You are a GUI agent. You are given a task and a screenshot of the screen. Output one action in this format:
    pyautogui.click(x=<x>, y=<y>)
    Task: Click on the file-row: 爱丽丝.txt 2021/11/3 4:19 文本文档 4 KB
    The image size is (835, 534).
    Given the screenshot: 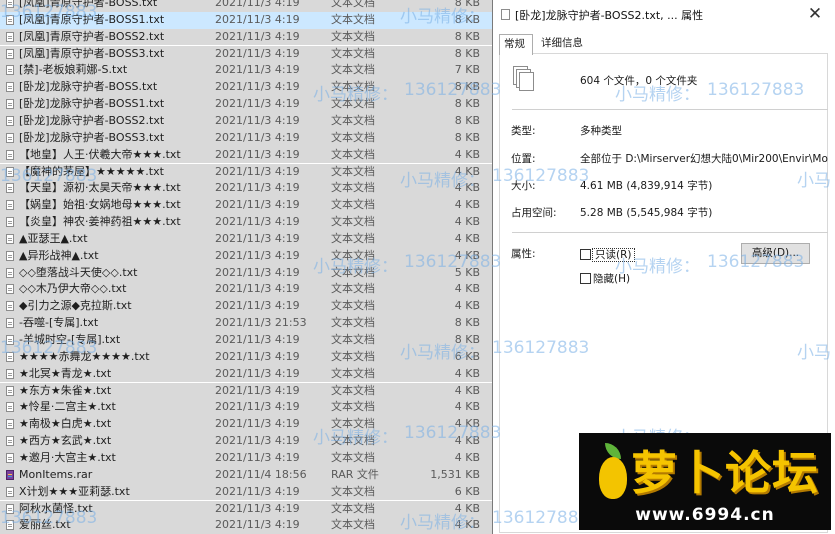 What is the action you would take?
    pyautogui.click(x=246, y=525)
    